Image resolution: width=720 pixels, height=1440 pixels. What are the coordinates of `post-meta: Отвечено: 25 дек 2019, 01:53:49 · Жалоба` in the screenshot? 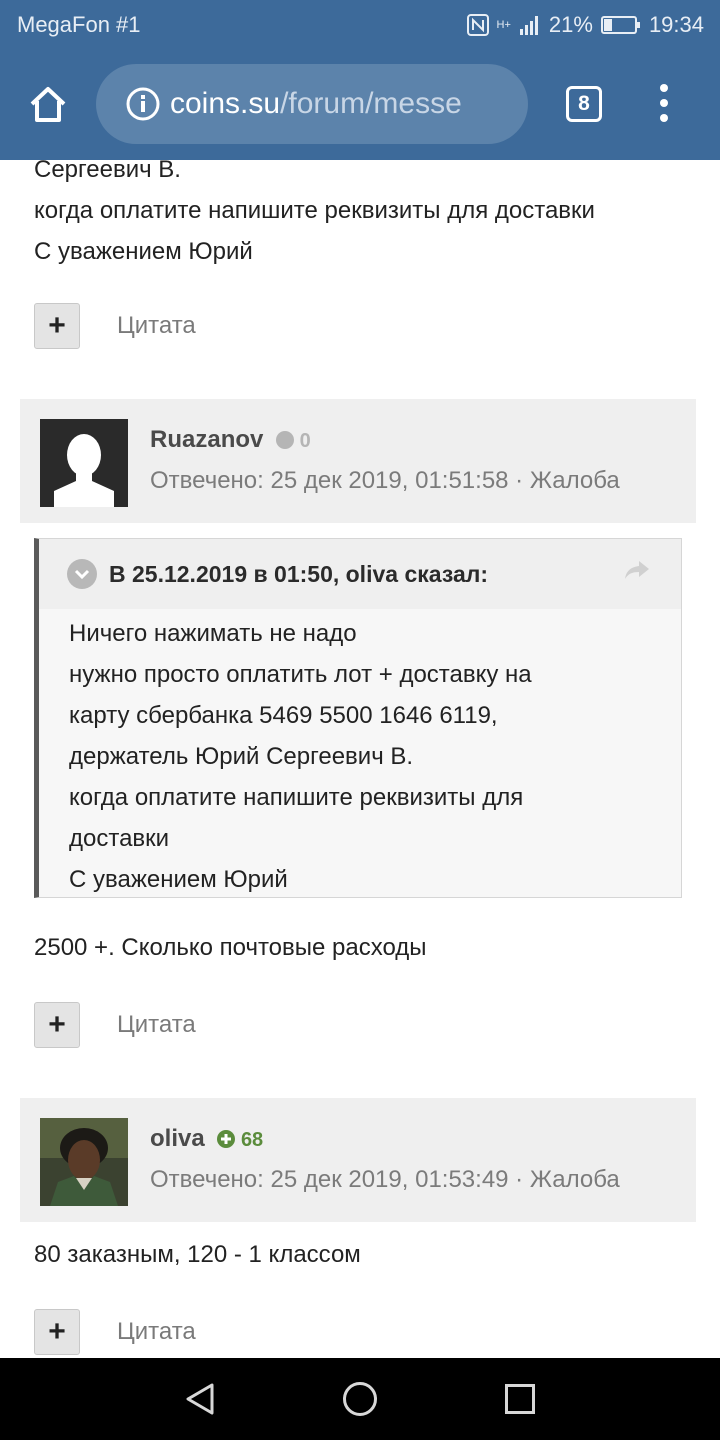 It's located at (385, 1180).